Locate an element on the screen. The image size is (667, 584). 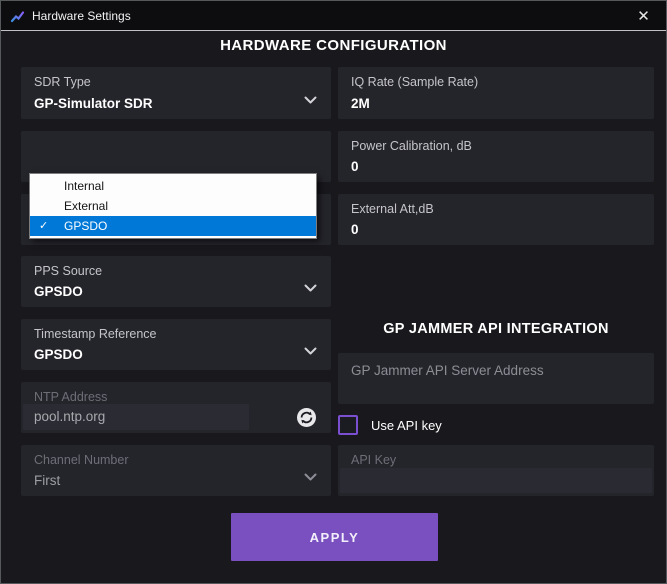
menu-item-gpsdo: ✓ GPSDO is located at coordinates (173, 226).